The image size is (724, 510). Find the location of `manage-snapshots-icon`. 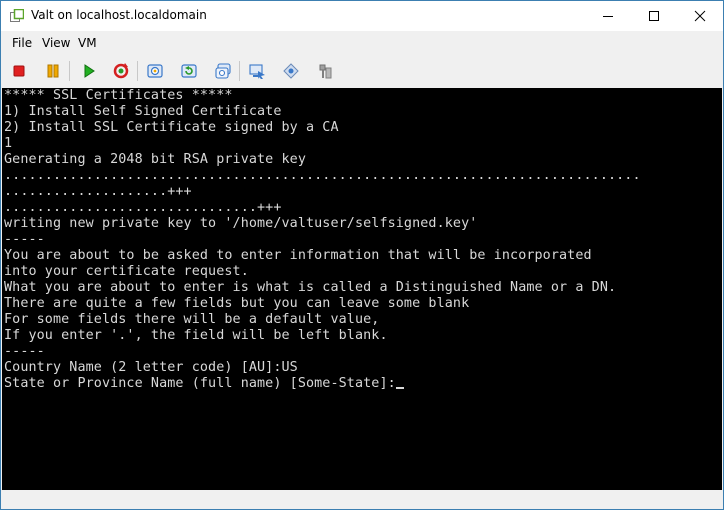

manage-snapshots-icon is located at coordinates (223, 71).